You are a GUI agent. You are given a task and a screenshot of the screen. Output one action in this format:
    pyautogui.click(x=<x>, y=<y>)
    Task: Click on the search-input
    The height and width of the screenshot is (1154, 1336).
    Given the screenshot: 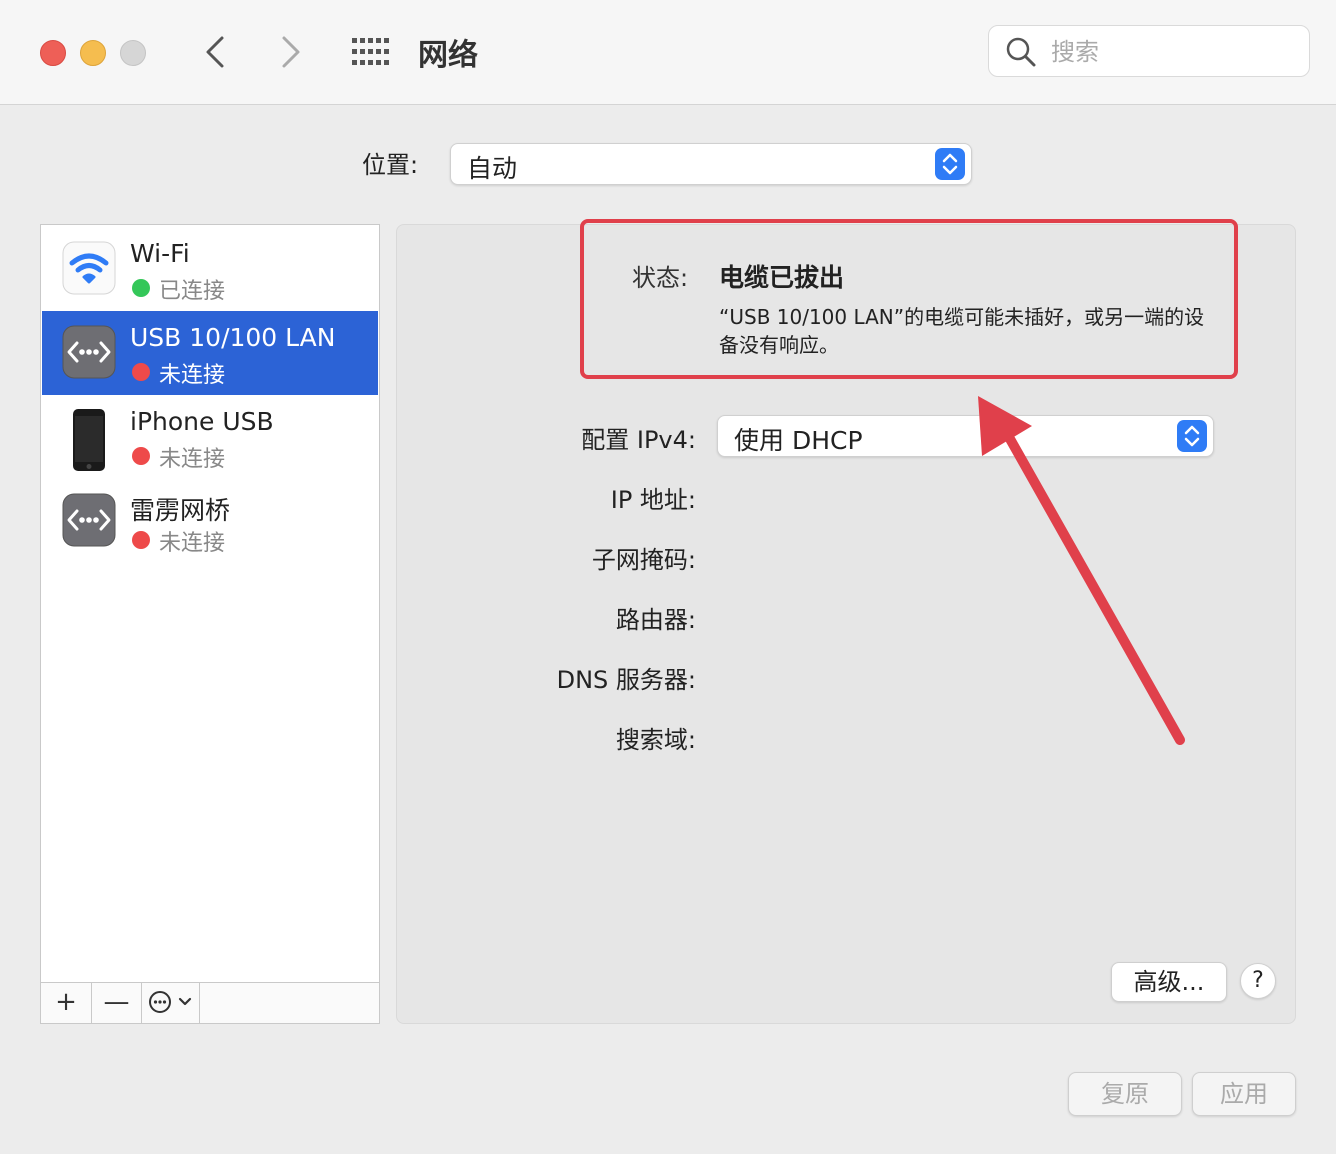 What is the action you would take?
    pyautogui.click(x=1171, y=52)
    